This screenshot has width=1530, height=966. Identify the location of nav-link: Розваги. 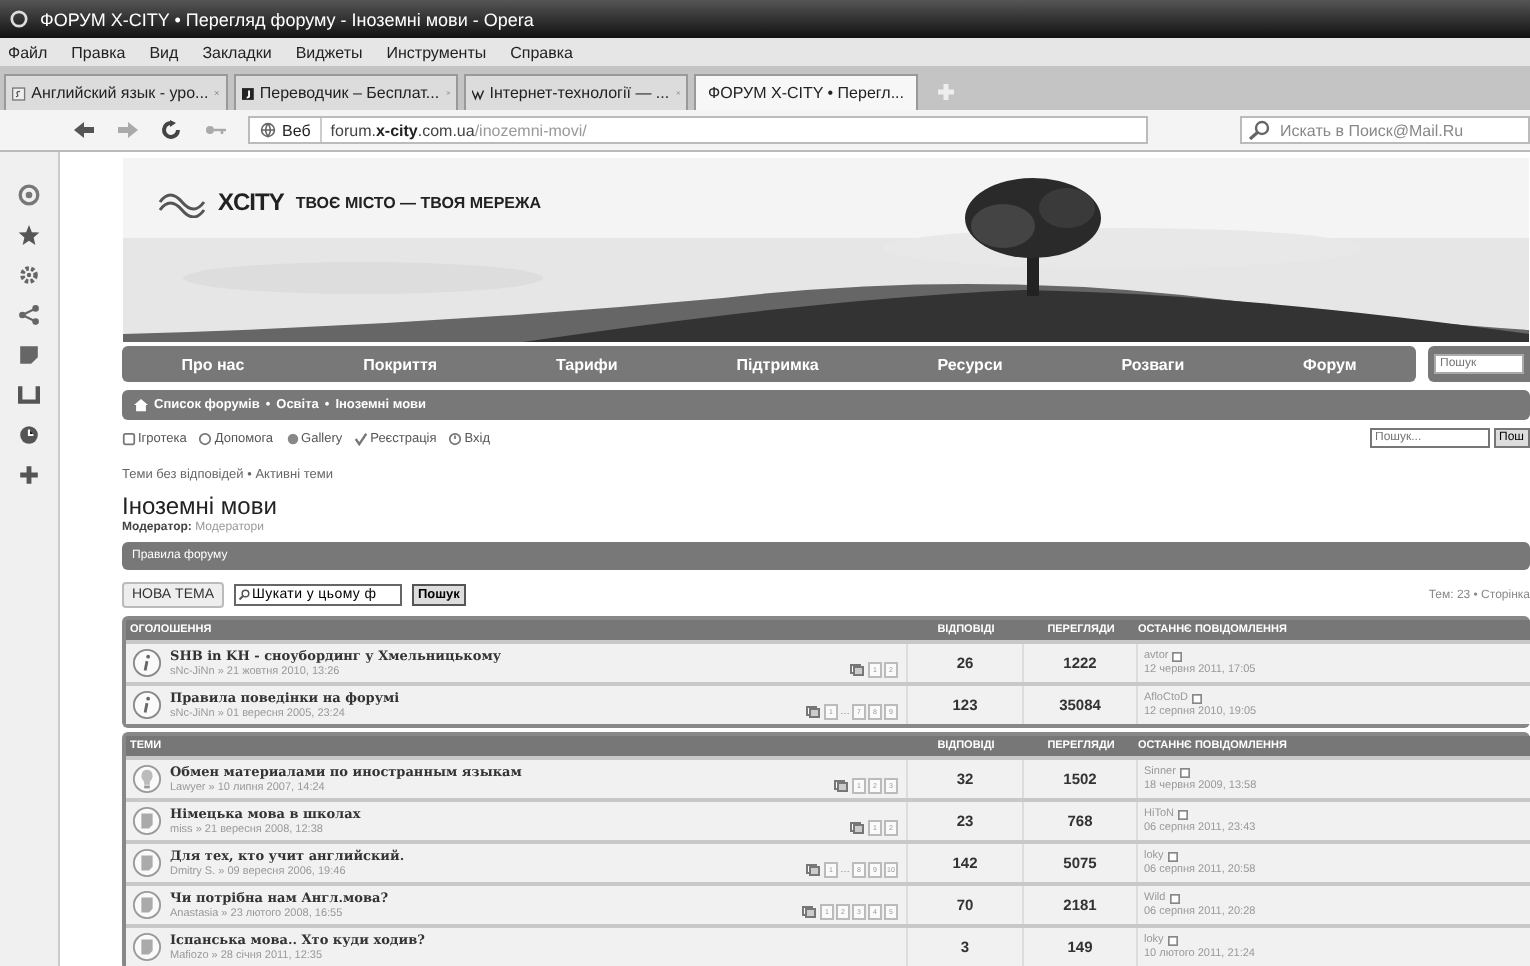
(1153, 364).